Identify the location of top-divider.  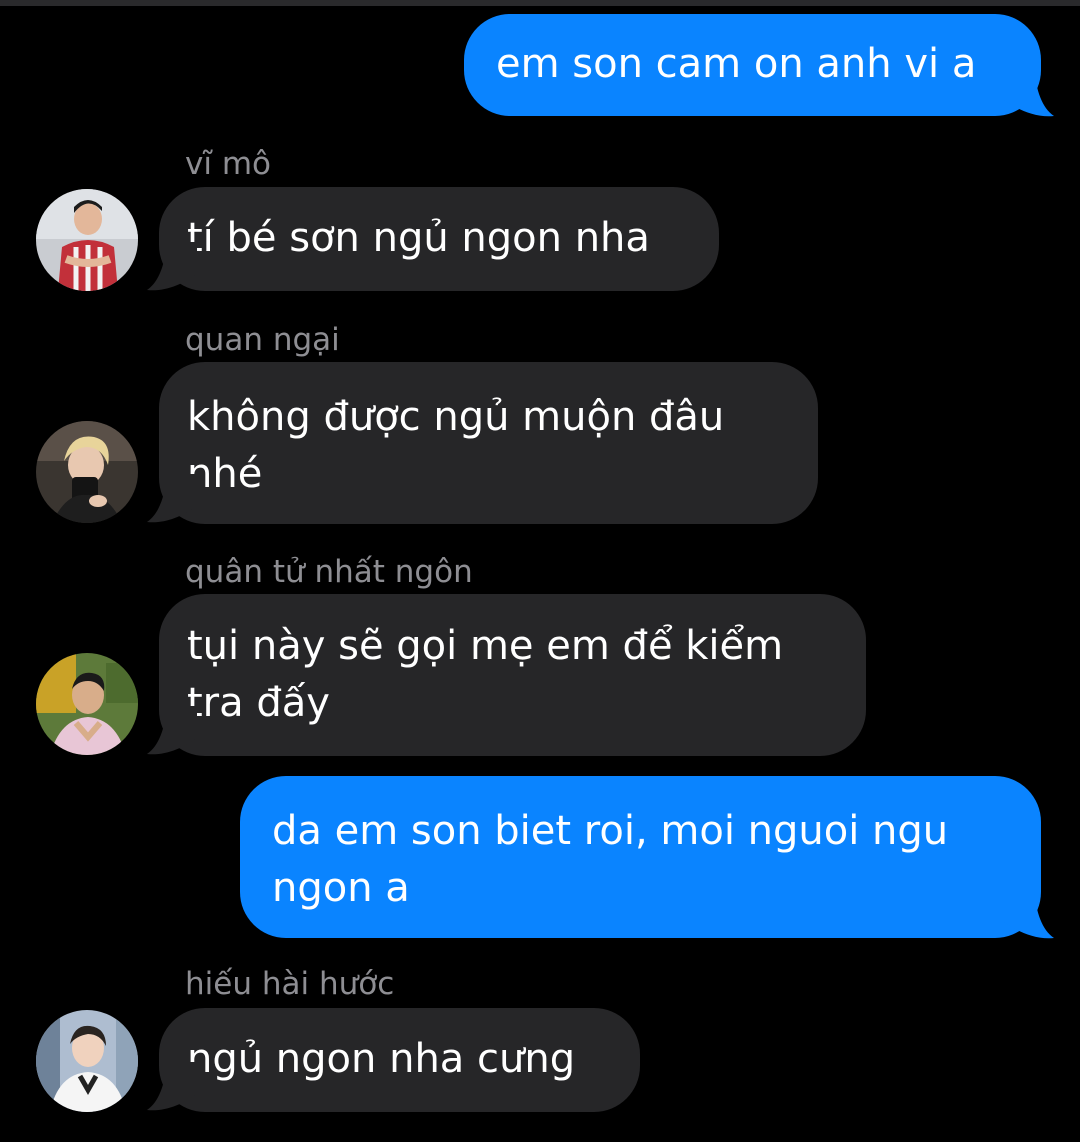
(540, 3).